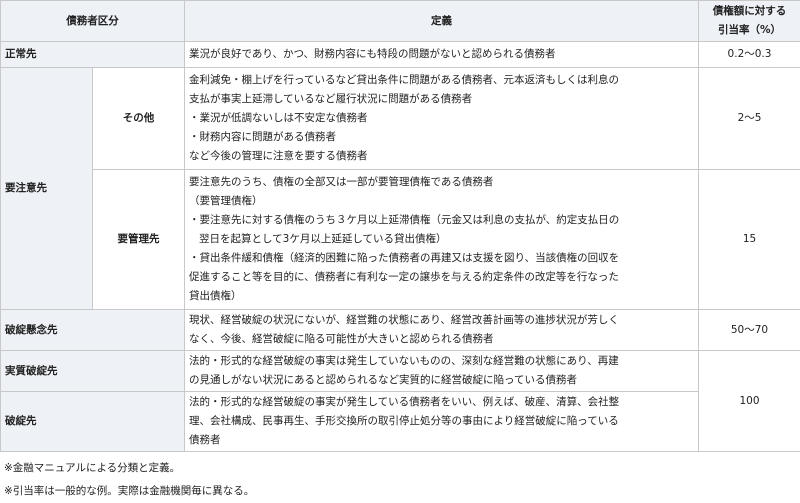  Describe the element at coordinates (749, 54) in the screenshot. I see `rate-normal: 0.2〜0.3` at that location.